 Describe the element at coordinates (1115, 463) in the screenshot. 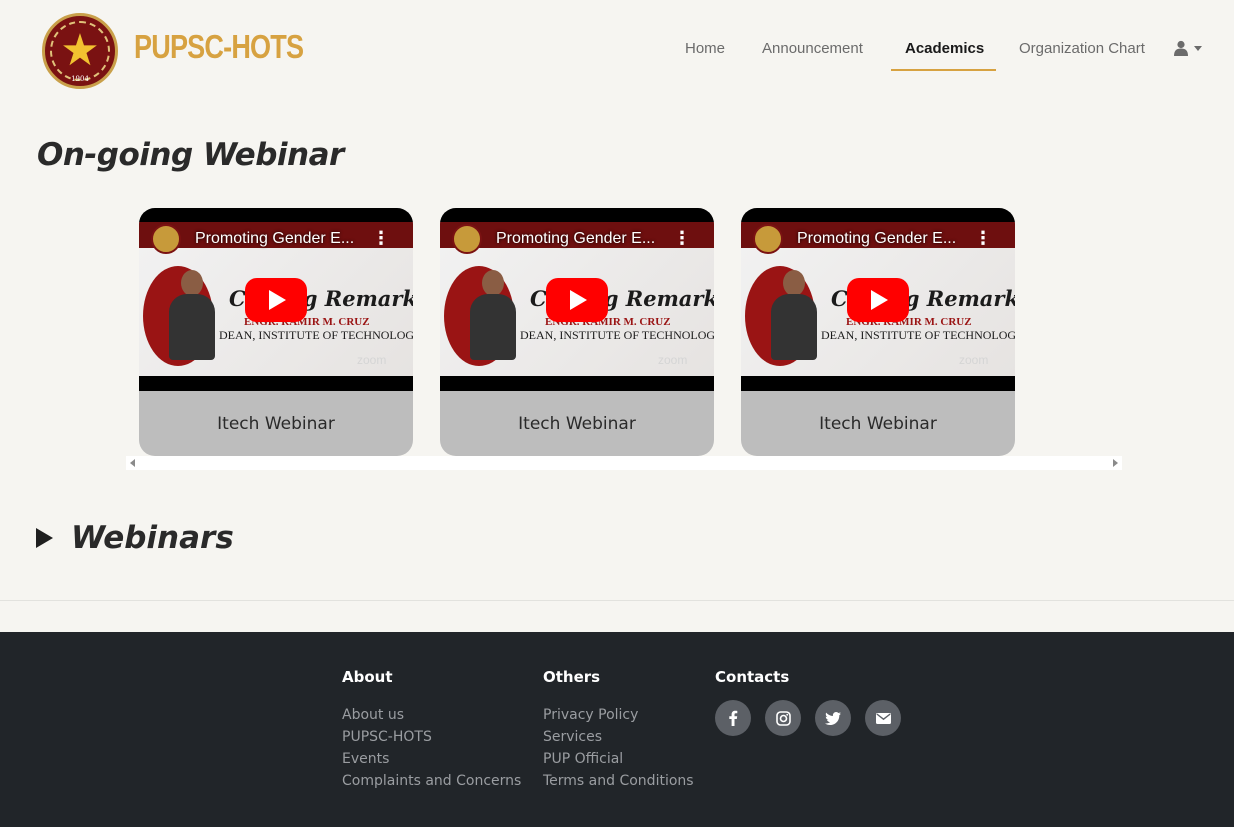

I see `scroll-right-icon` at that location.